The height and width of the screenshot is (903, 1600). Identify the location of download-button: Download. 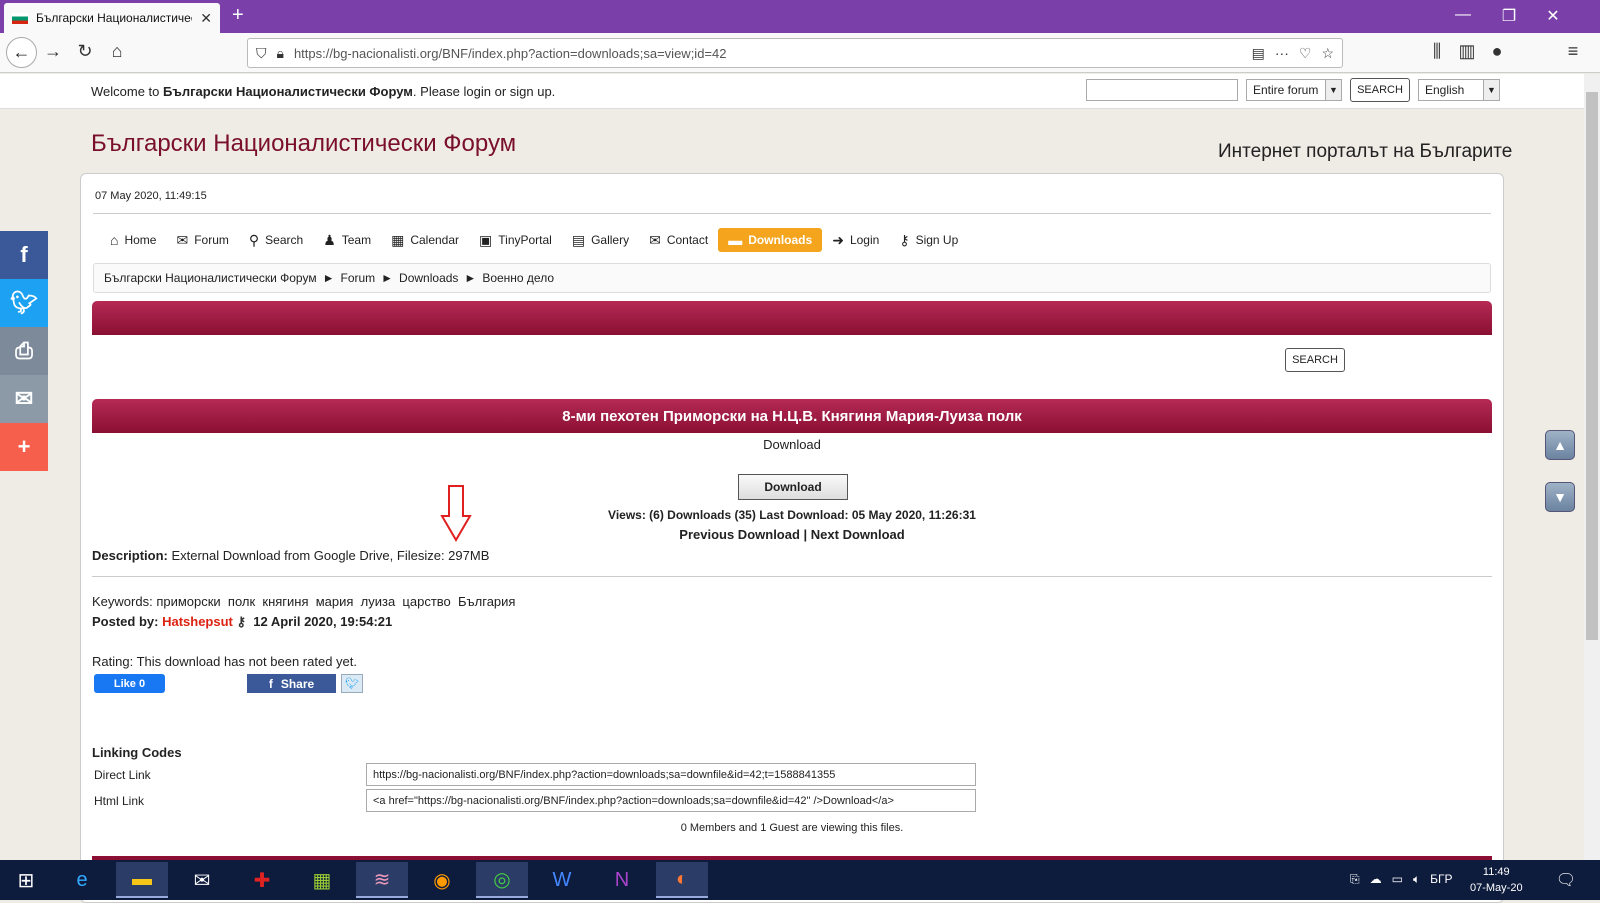
(793, 487).